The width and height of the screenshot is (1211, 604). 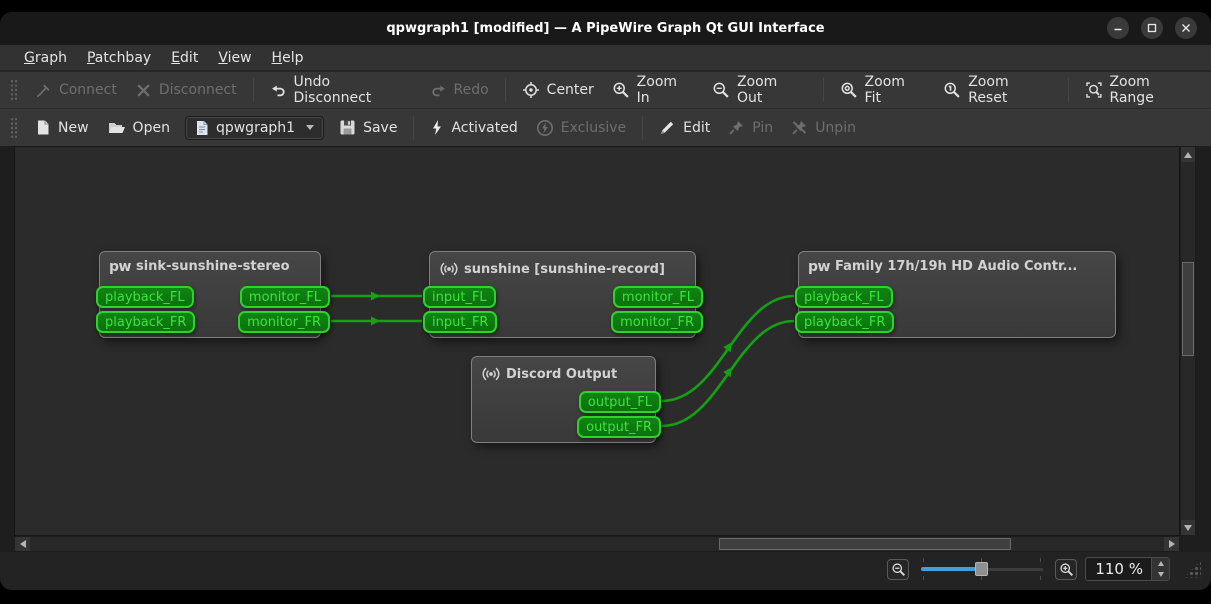 I want to click on undo-disconnect-button: Undo Disconnect, so click(x=341, y=90).